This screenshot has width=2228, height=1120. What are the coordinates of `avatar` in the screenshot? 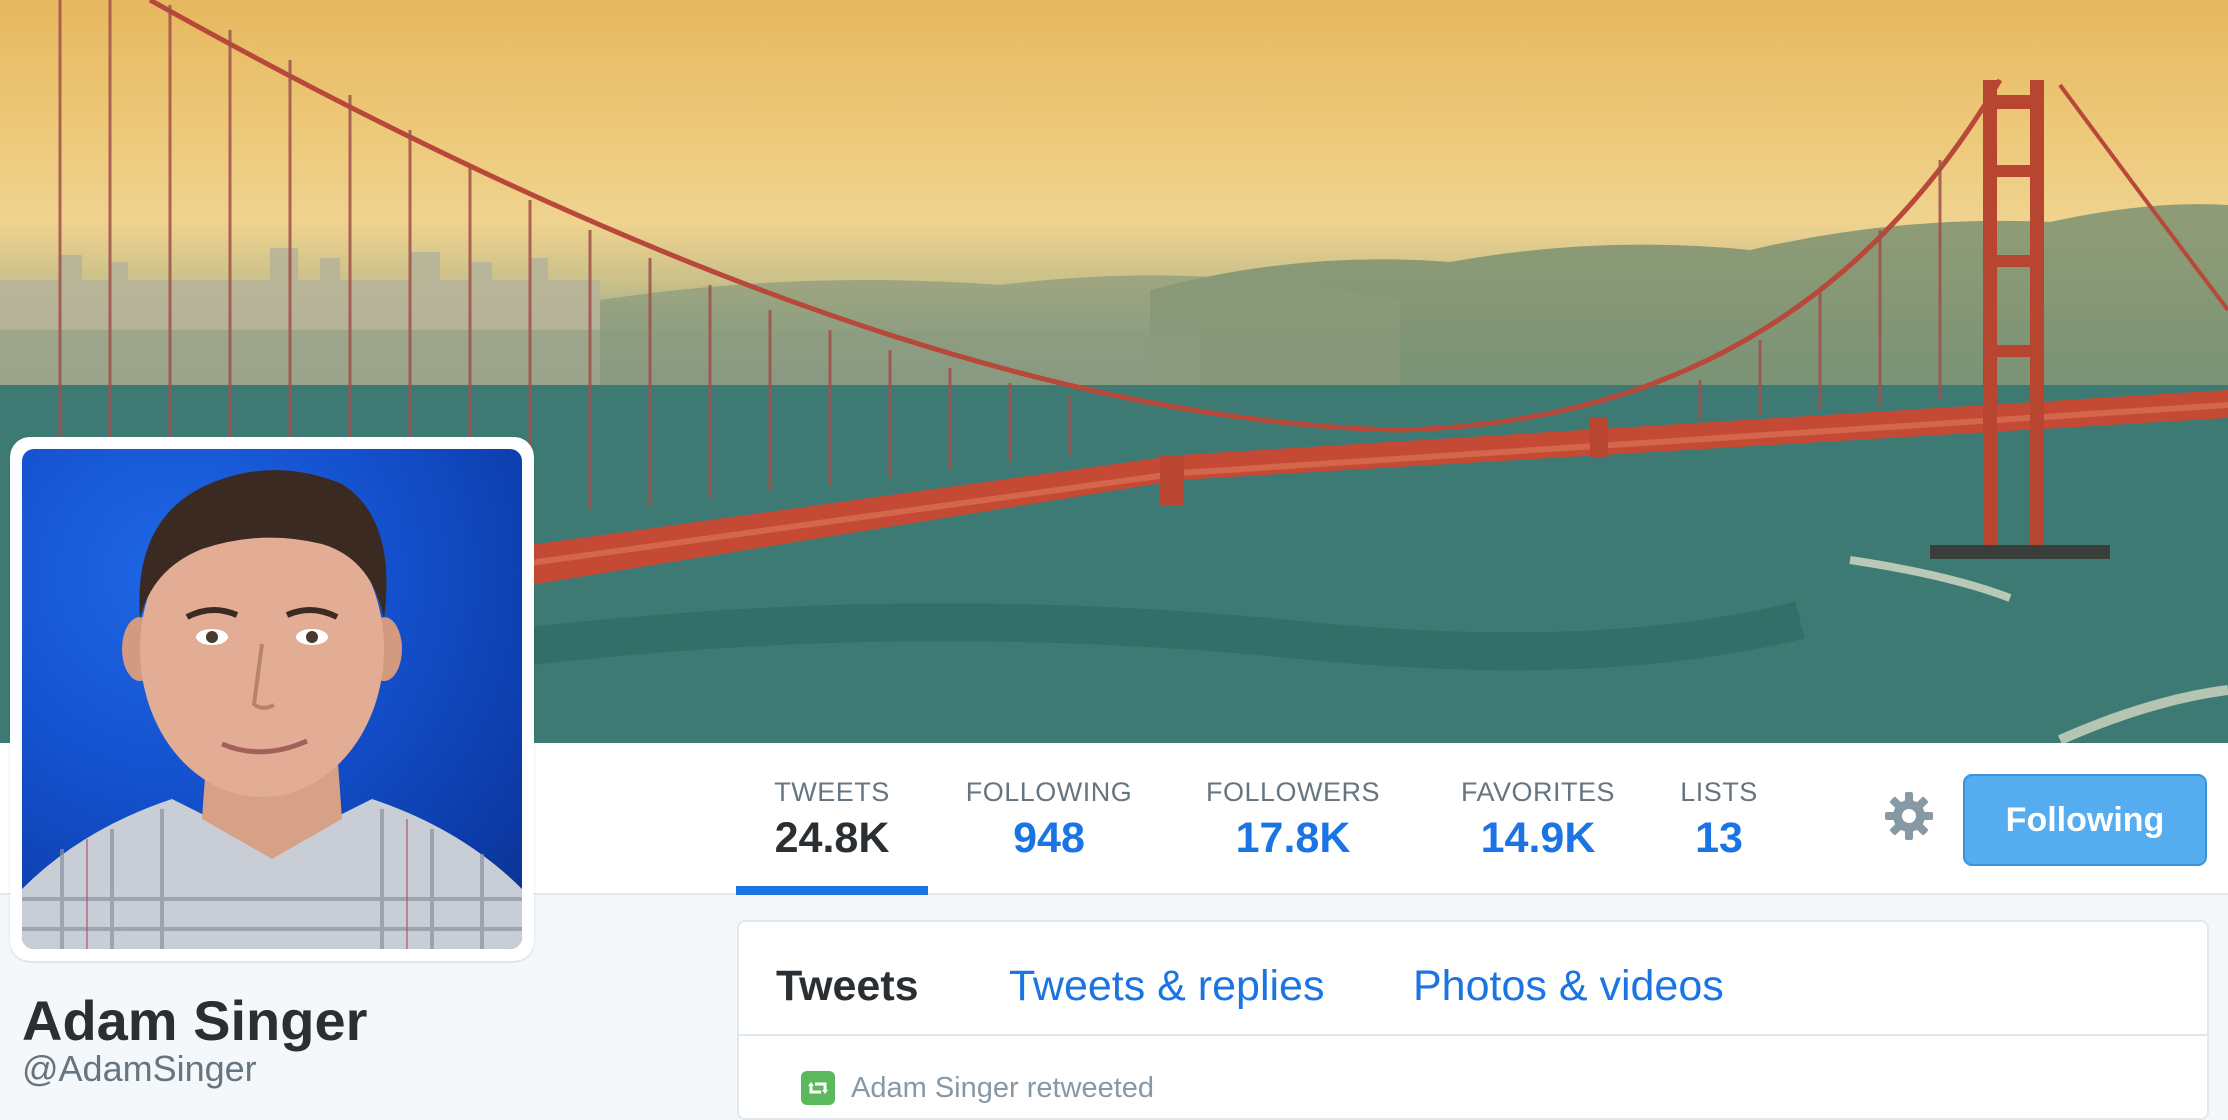 It's located at (272, 699).